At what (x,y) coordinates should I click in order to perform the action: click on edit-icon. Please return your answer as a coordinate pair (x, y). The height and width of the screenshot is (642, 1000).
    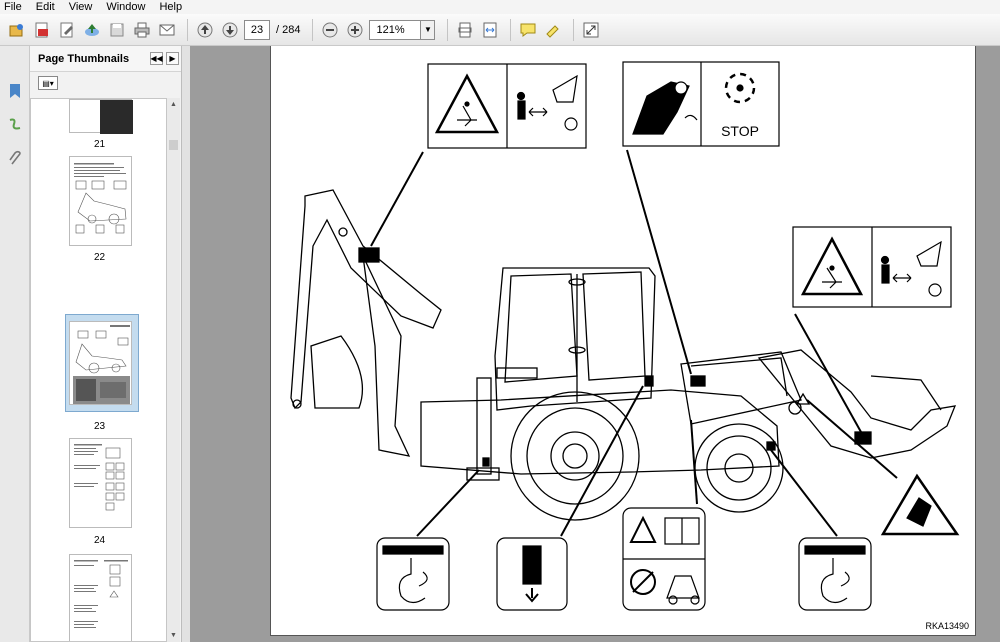
    Looking at the image, I should click on (67, 30).